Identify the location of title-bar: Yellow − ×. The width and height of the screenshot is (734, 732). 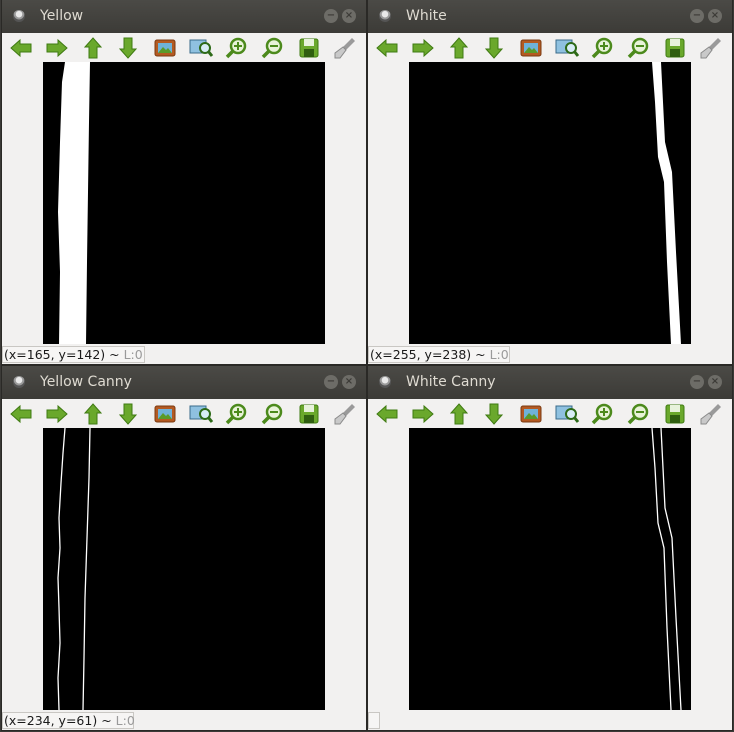
(184, 16).